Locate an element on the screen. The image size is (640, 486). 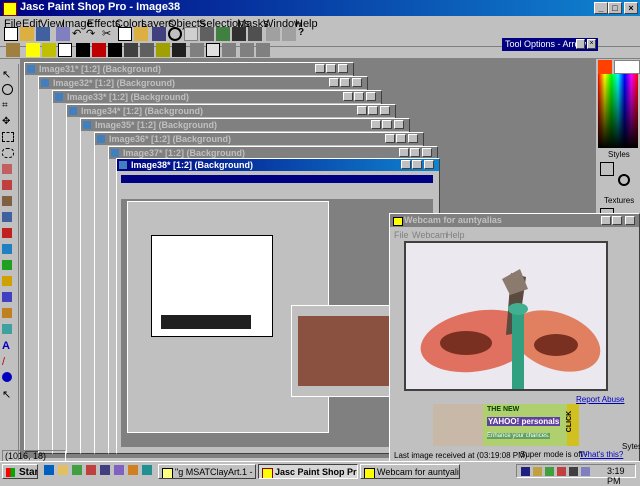
paste-icon is located at coordinates (141, 34).